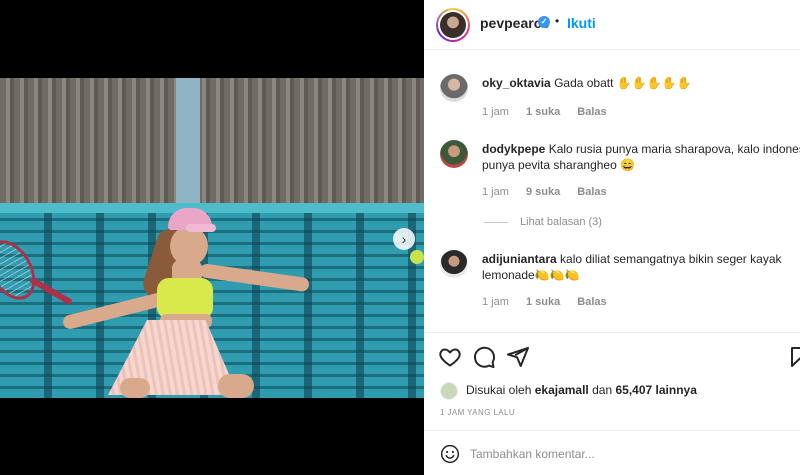 The width and height of the screenshot is (800, 475). Describe the element at coordinates (519, 259) in the screenshot. I see `comment-username: adijuniantara` at that location.